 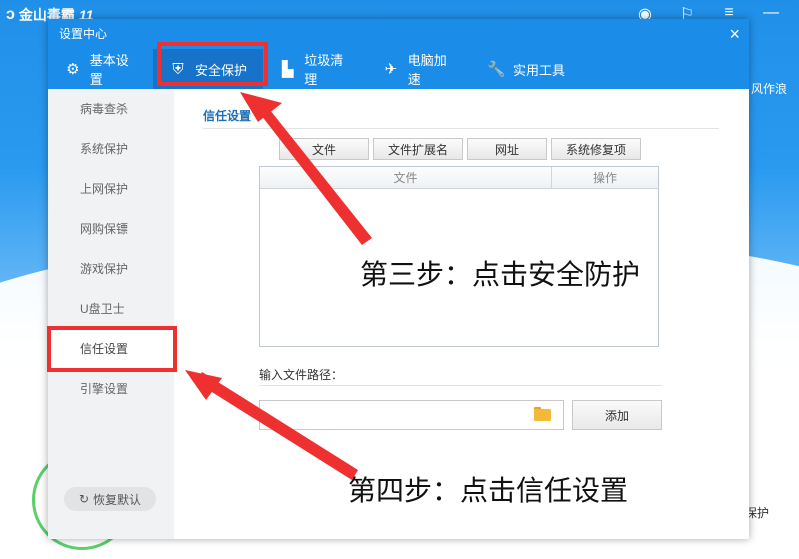 I want to click on tab-label: 基本设置, so click(x=109, y=70).